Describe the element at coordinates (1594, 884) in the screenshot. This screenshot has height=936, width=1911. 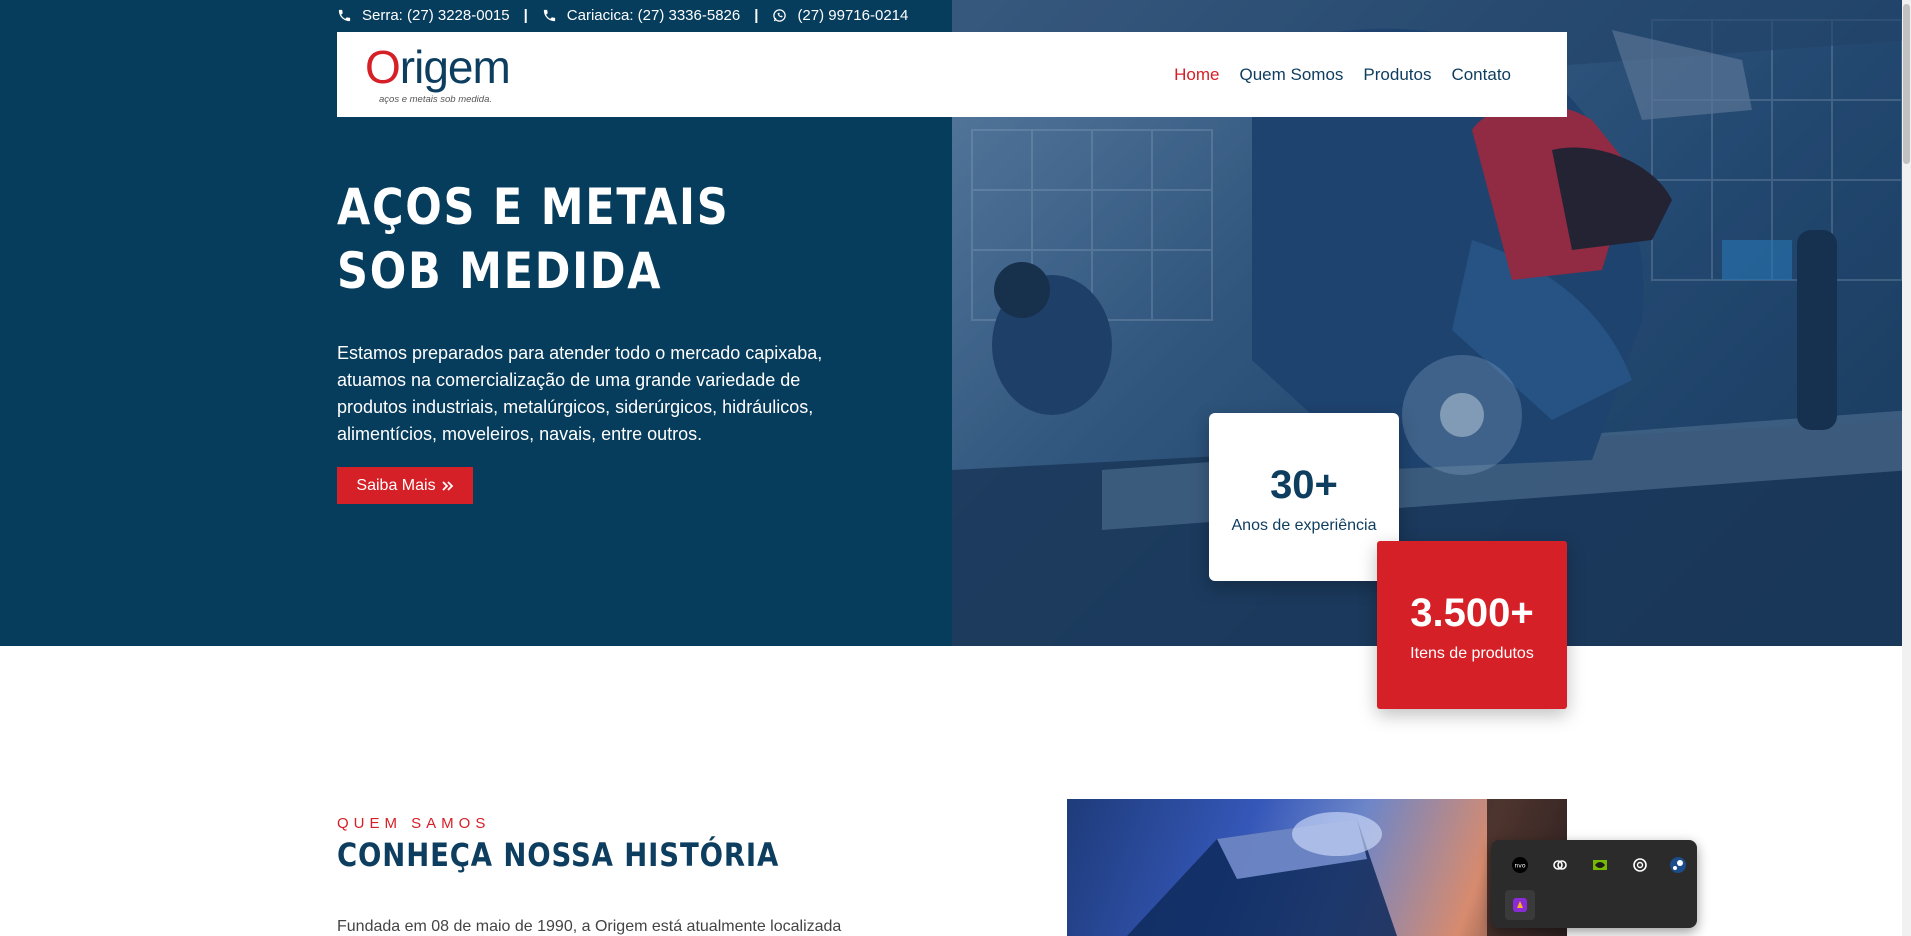
I see `system-tray-popup: nvo` at that location.